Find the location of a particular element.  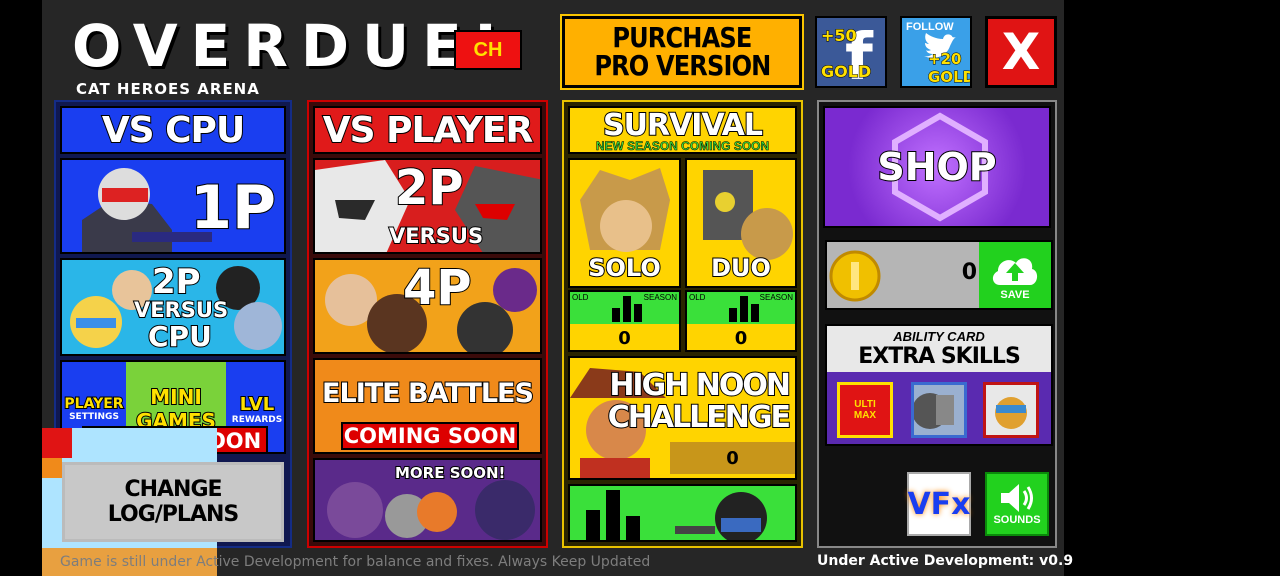

more-soon-label: MORE SOON! is located at coordinates (450, 473).